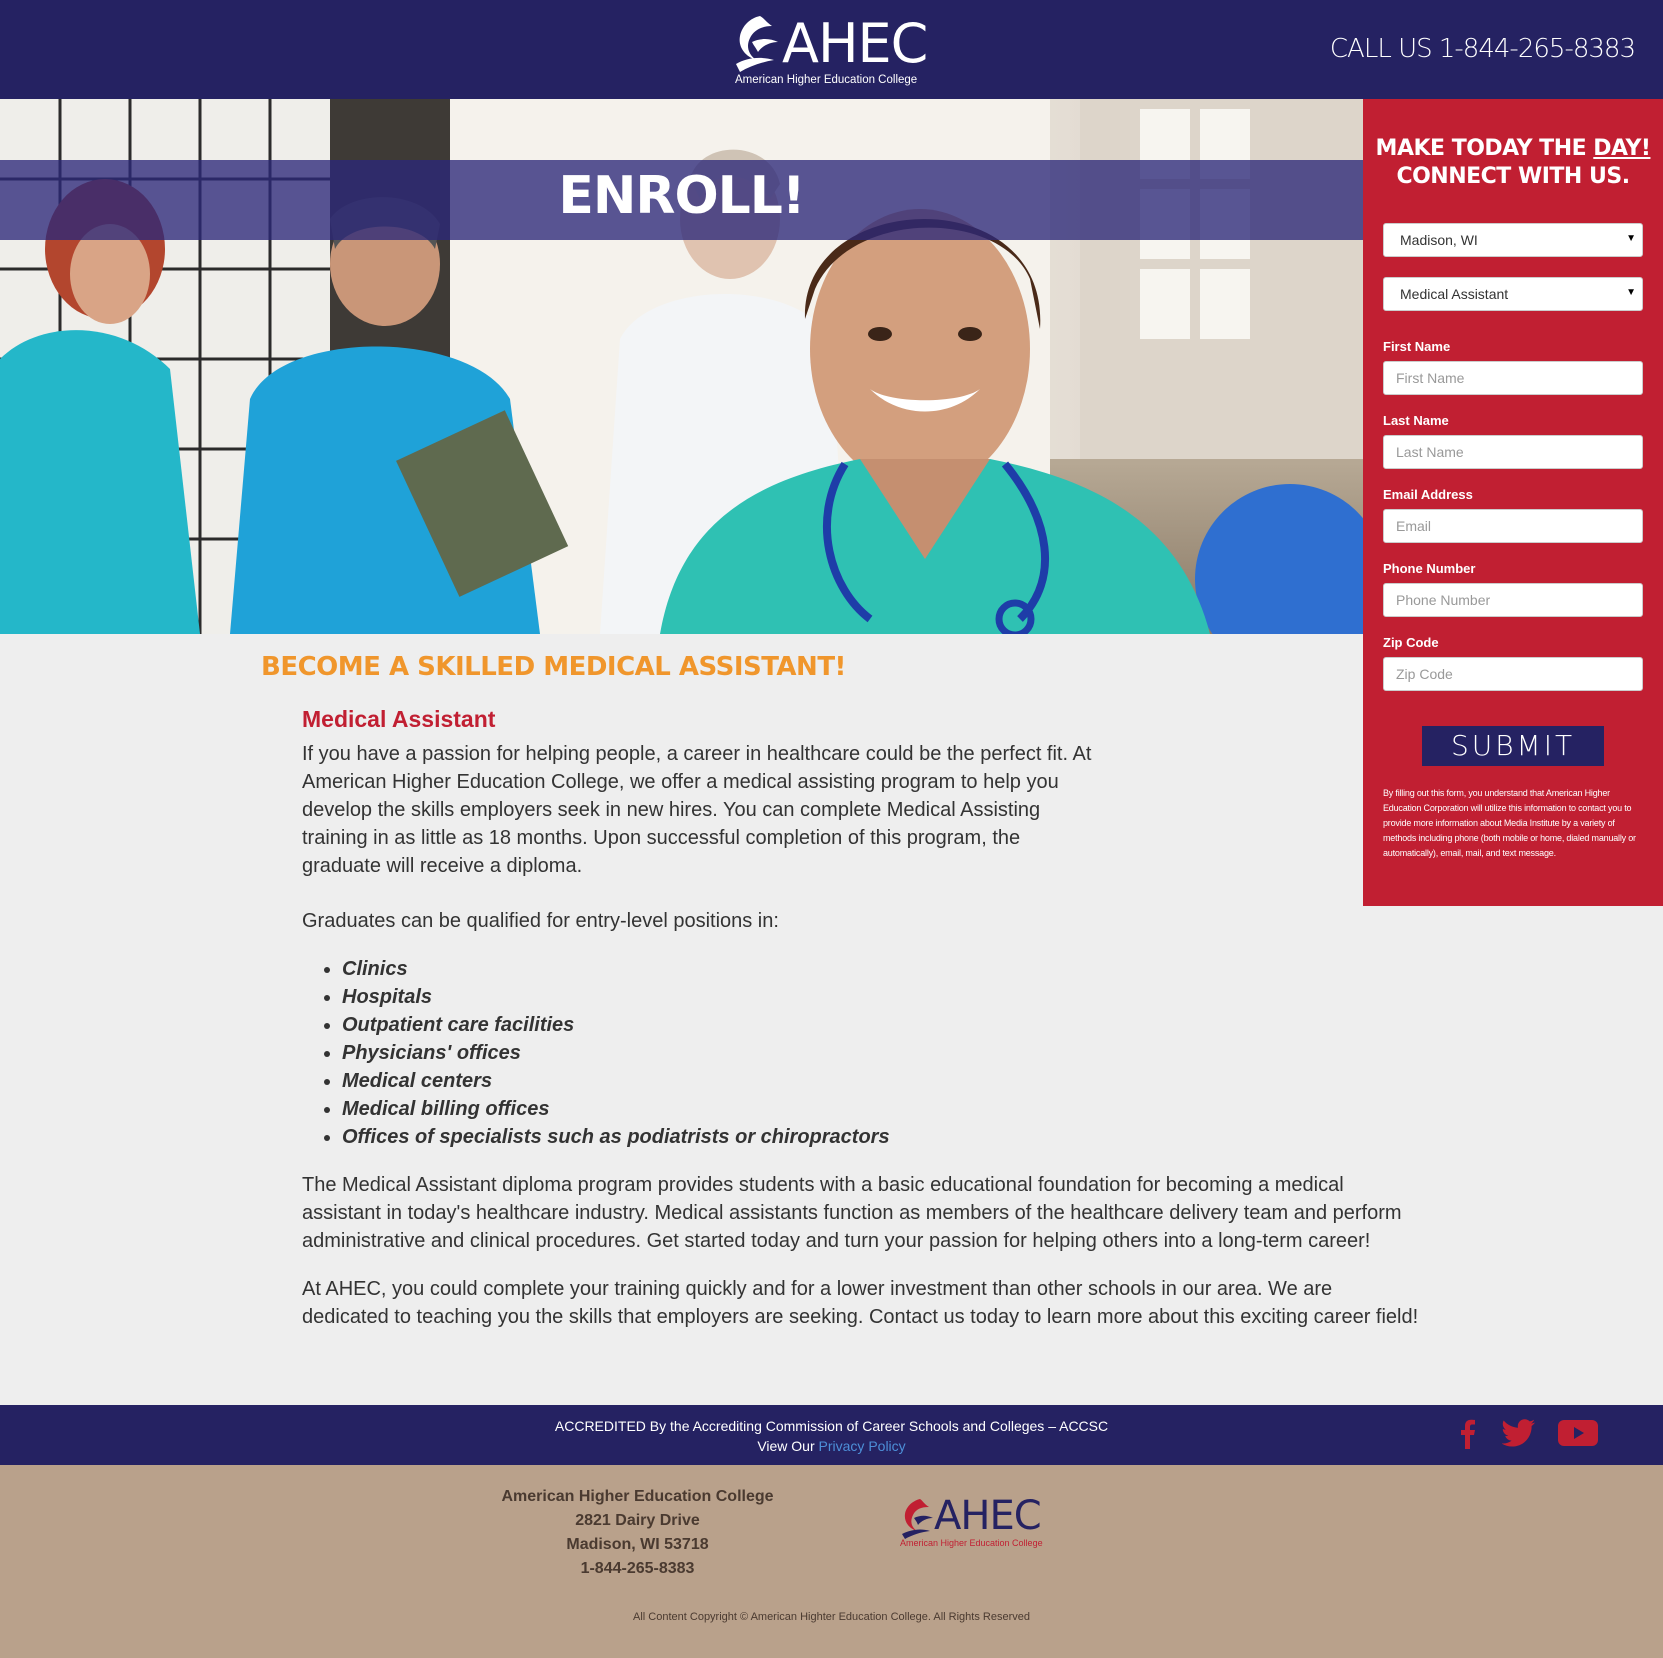 This screenshot has height=1658, width=1663. I want to click on privacy-line: View Our Privacy Policy, so click(831, 1446).